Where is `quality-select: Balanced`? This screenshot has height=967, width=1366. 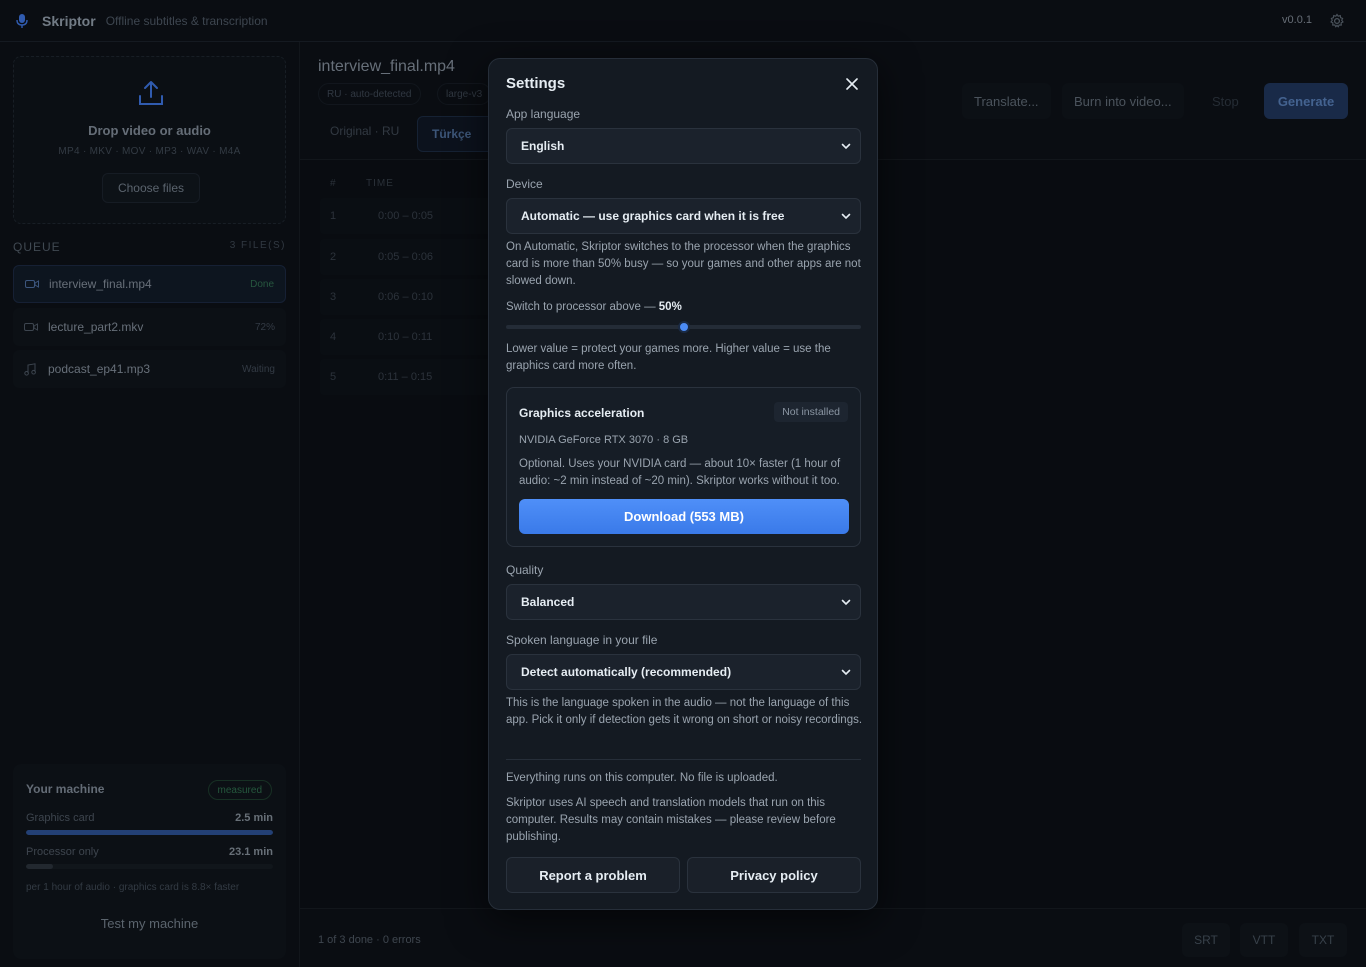 quality-select: Balanced is located at coordinates (683, 602).